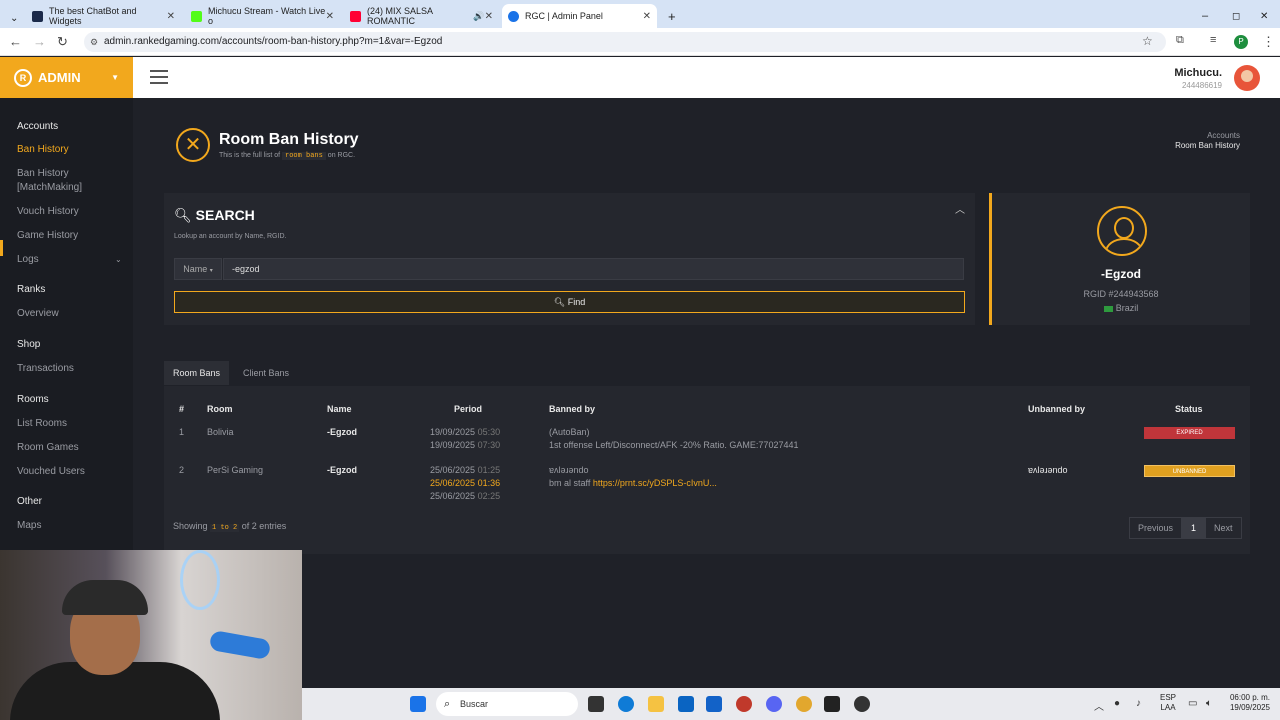 This screenshot has height=720, width=1280. Describe the element at coordinates (832, 704) in the screenshot. I see `game-icon` at that location.